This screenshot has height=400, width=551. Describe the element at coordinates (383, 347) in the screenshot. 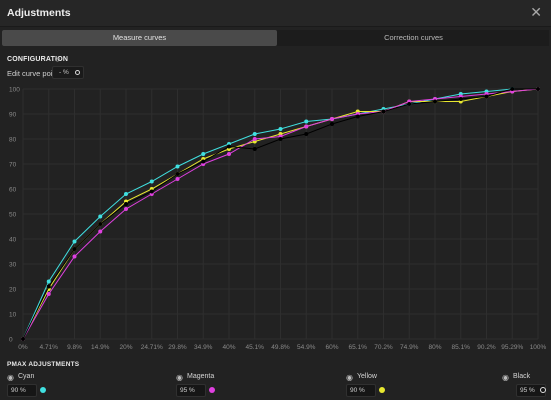

I see `x-tick-label: 70.2%` at that location.